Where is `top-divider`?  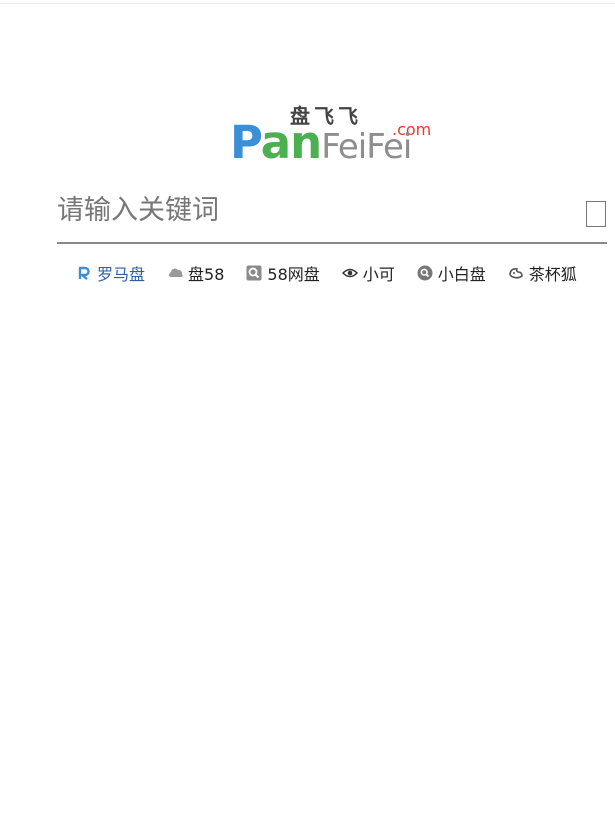
top-divider is located at coordinates (307, 3).